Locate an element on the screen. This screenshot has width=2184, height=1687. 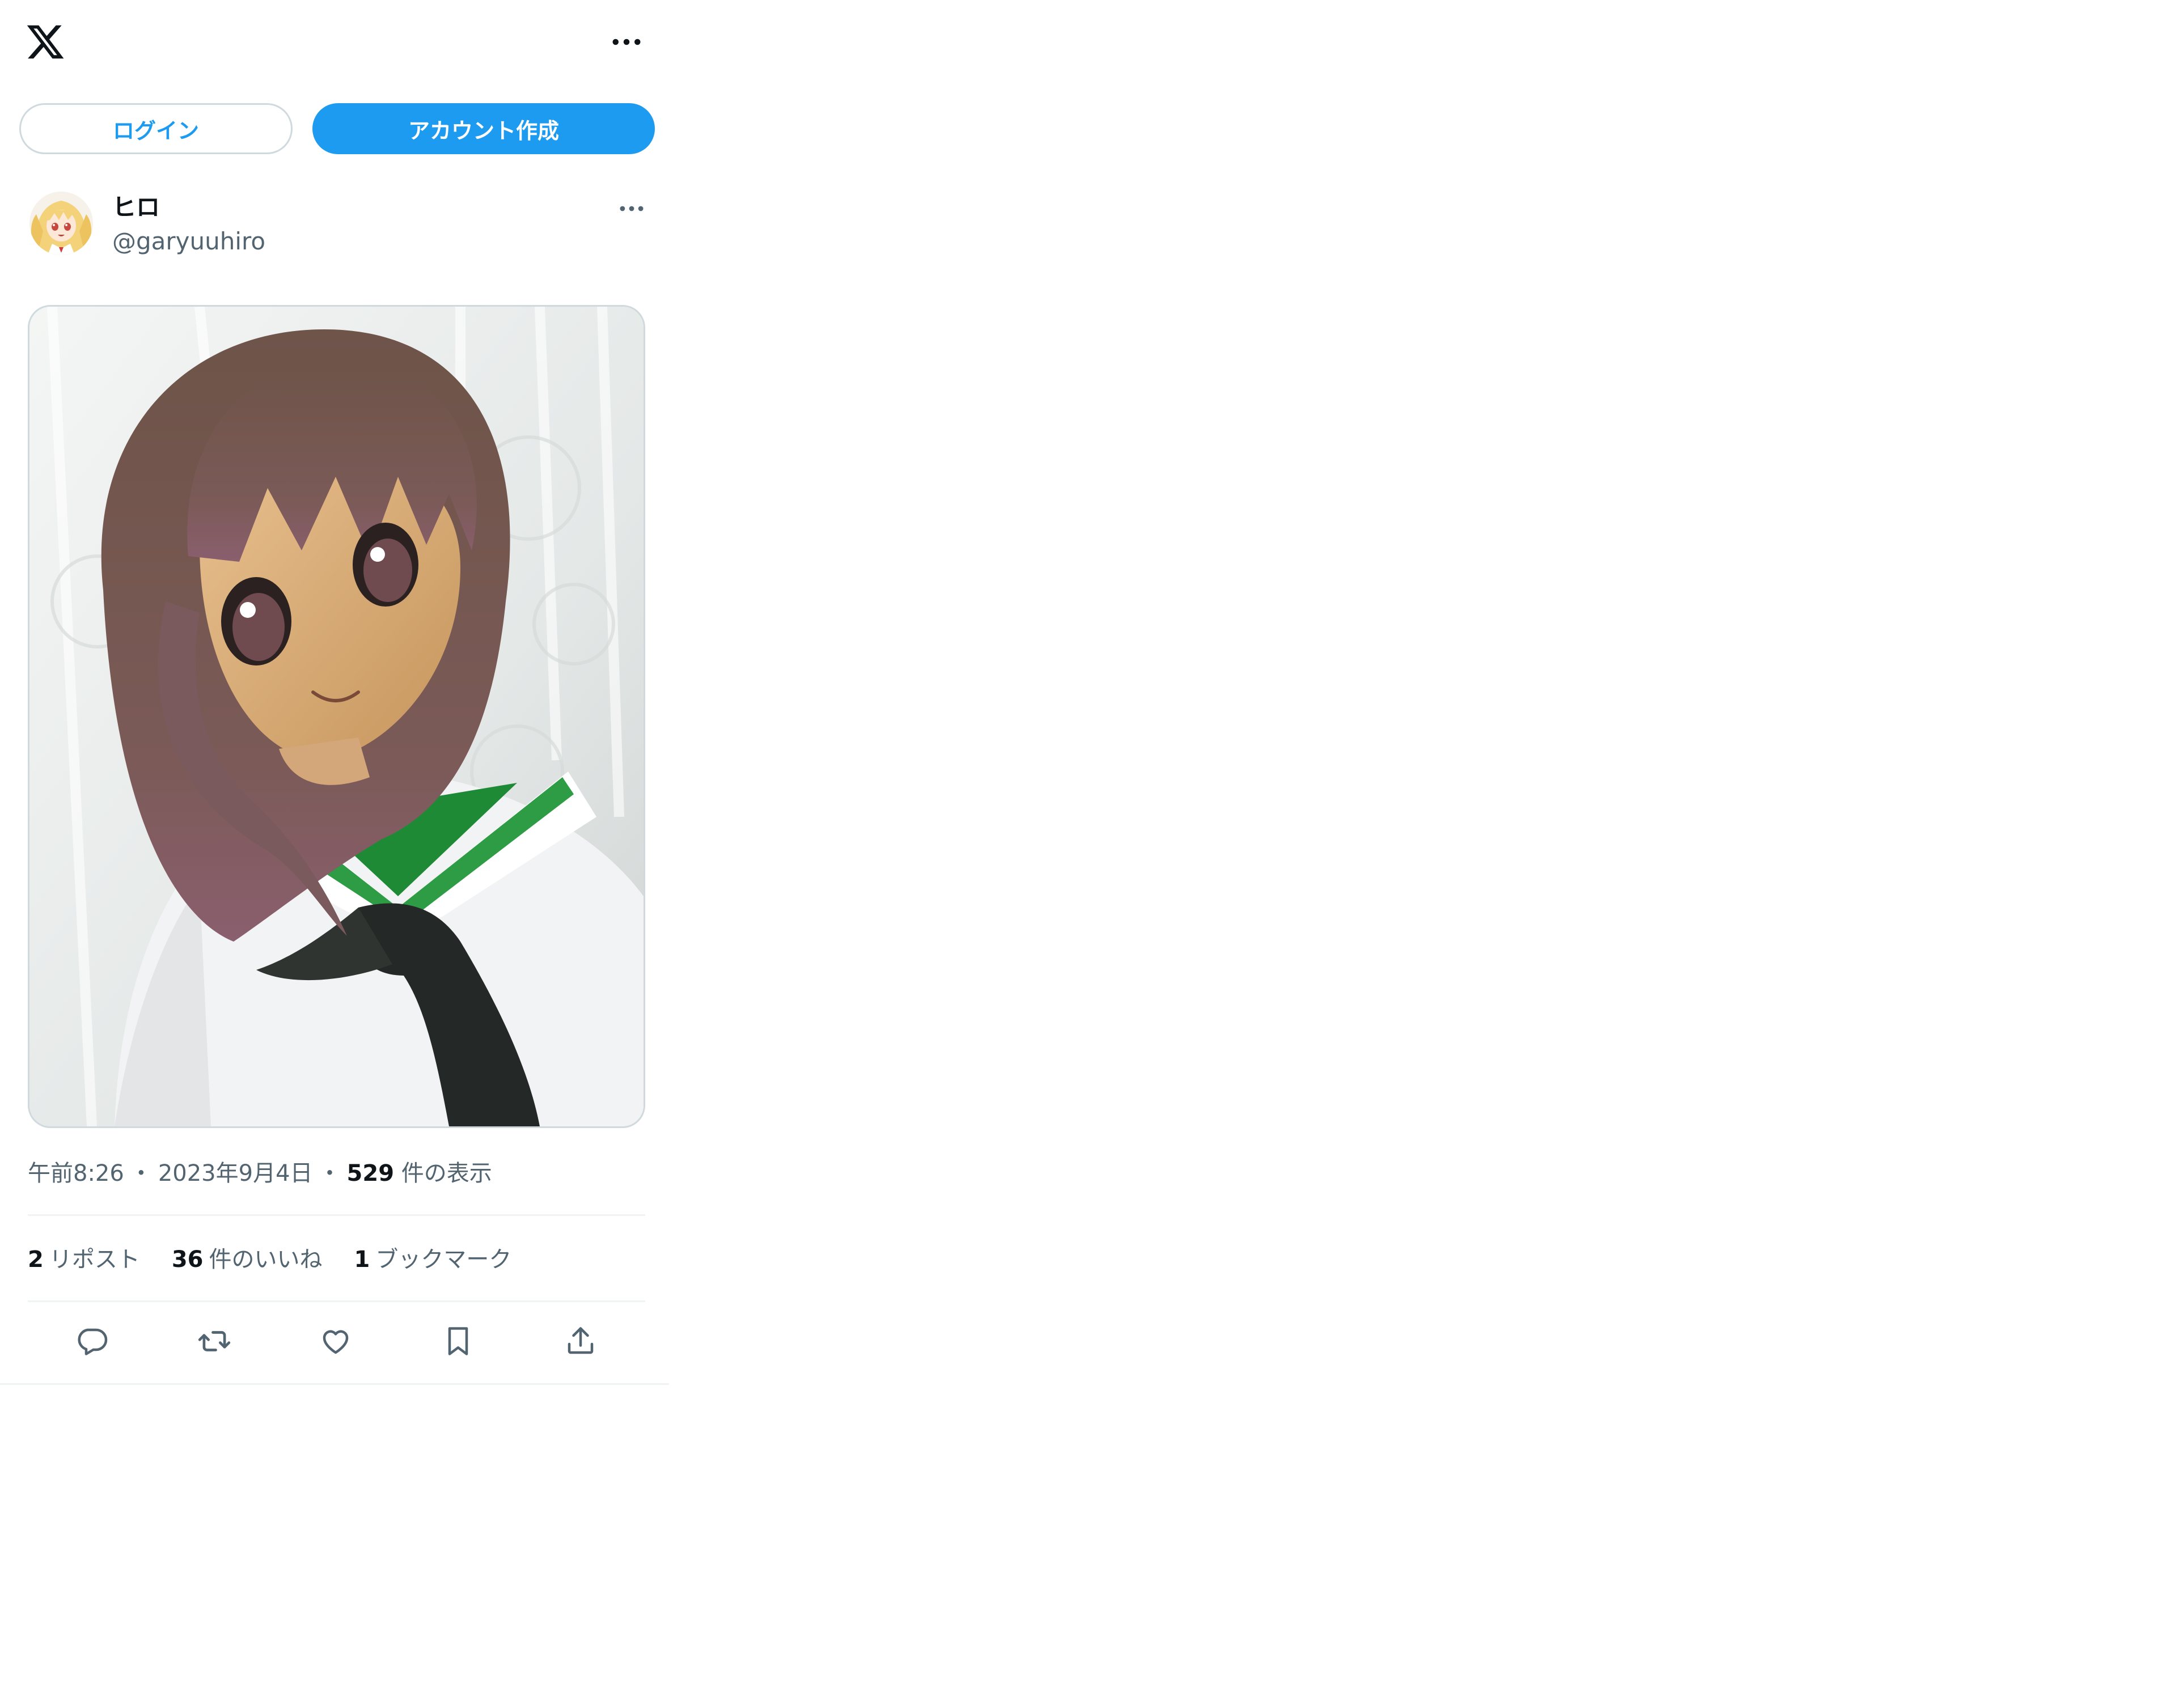
reply-icon is located at coordinates (91, 1341).